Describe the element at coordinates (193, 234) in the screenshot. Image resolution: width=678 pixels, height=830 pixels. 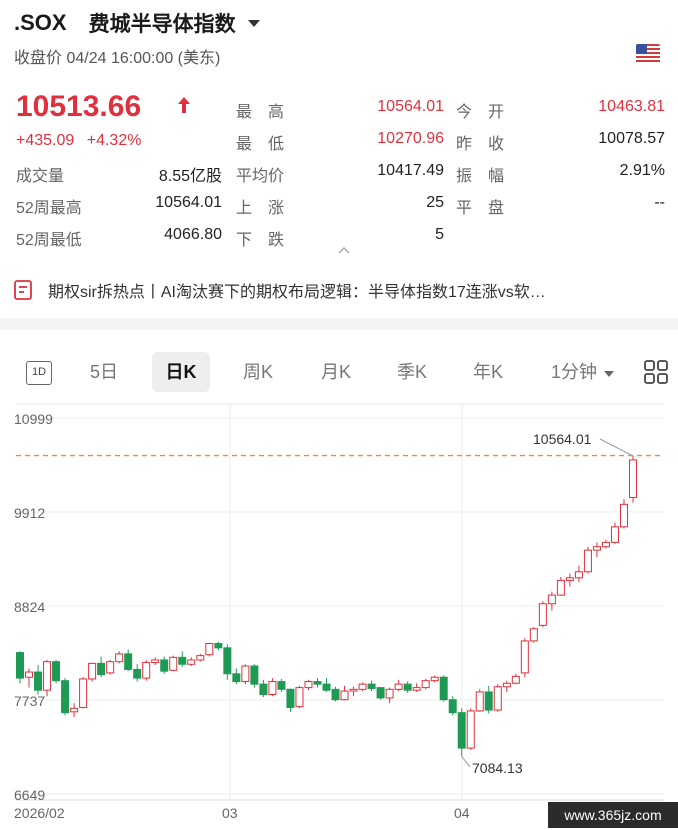
I see `week52-low-value: 4066.80` at that location.